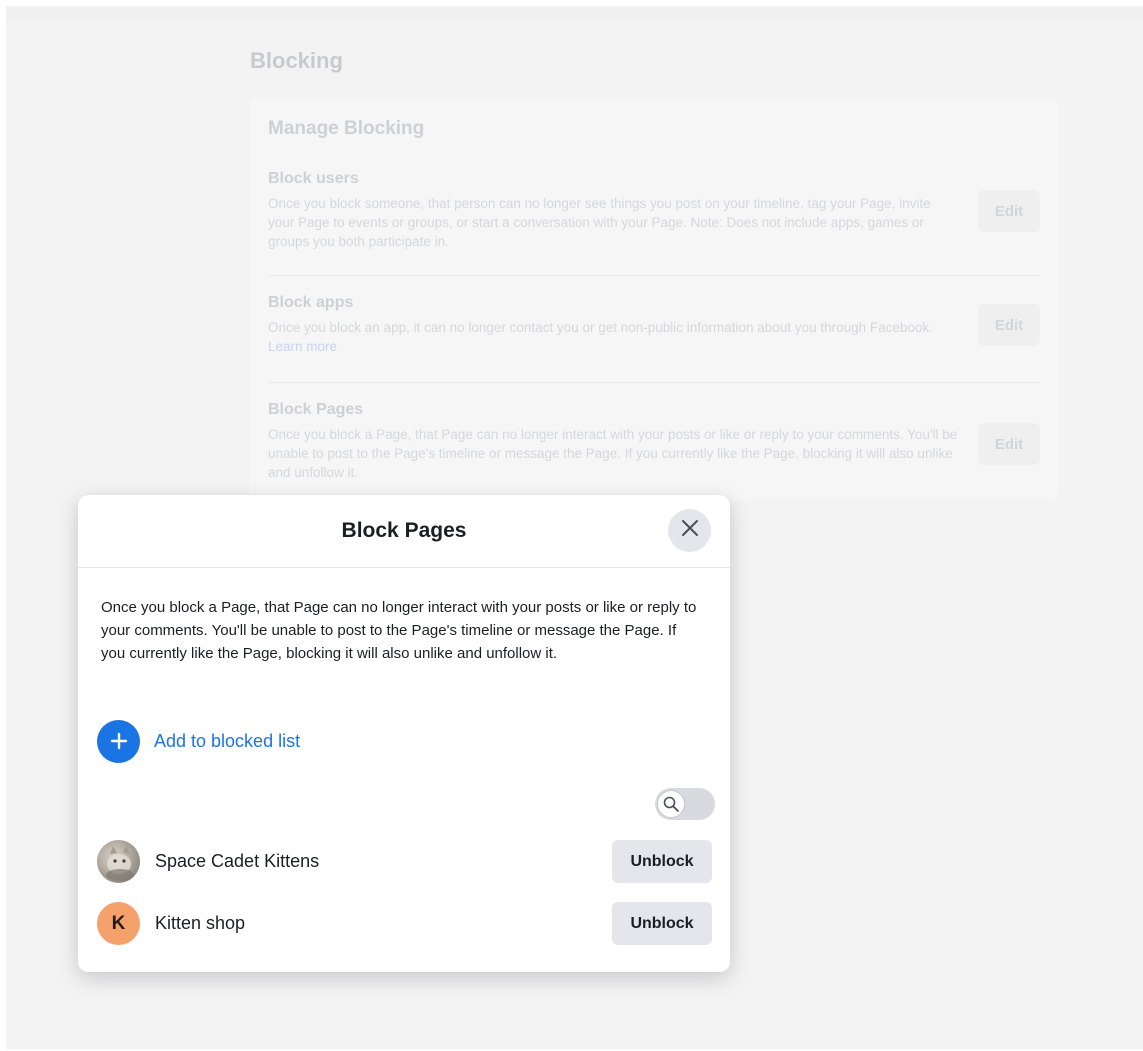 Image resolution: width=1143 pixels, height=1051 pixels. I want to click on search-toggle, so click(685, 804).